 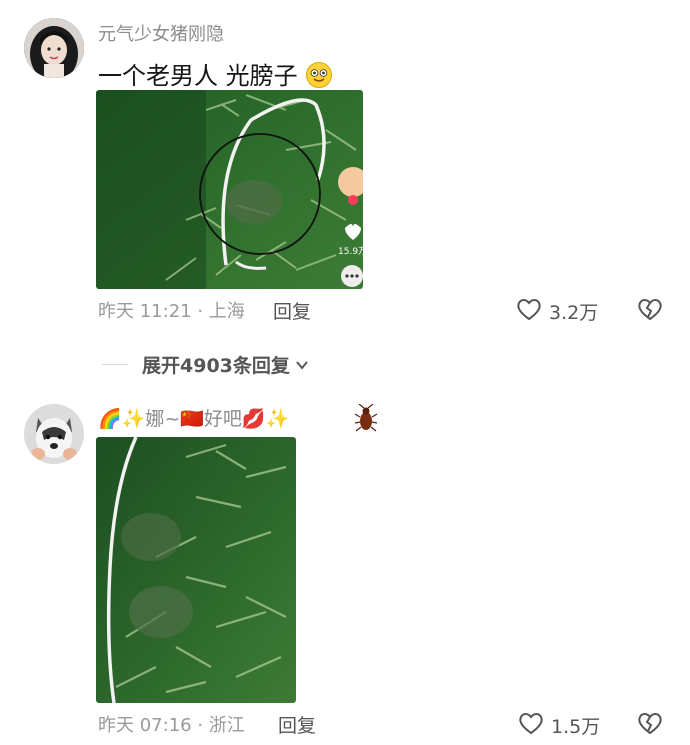 I want to click on timestamp-location: 昨天 07:16 · 浙江, so click(x=171, y=725).